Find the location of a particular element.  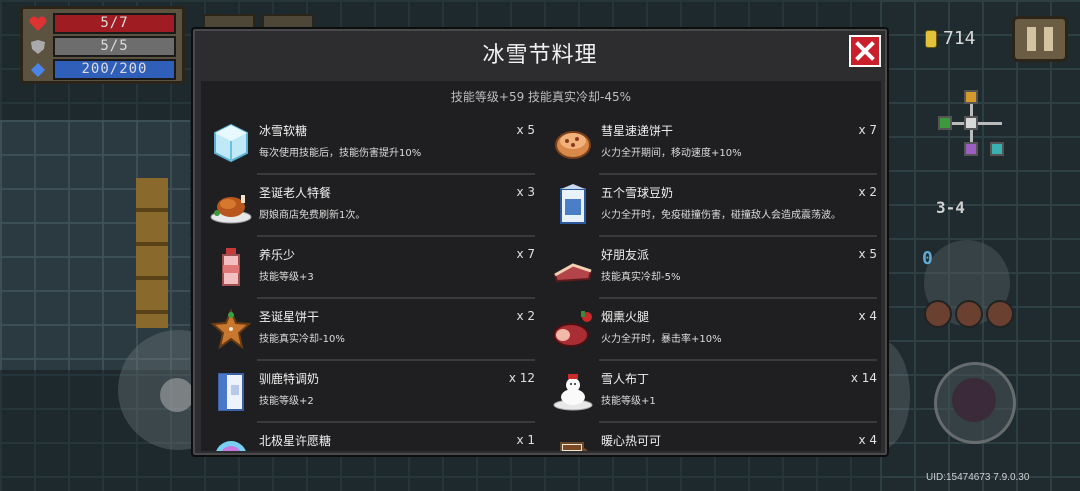

level-indicator: 3-4 is located at coordinates (950, 207).